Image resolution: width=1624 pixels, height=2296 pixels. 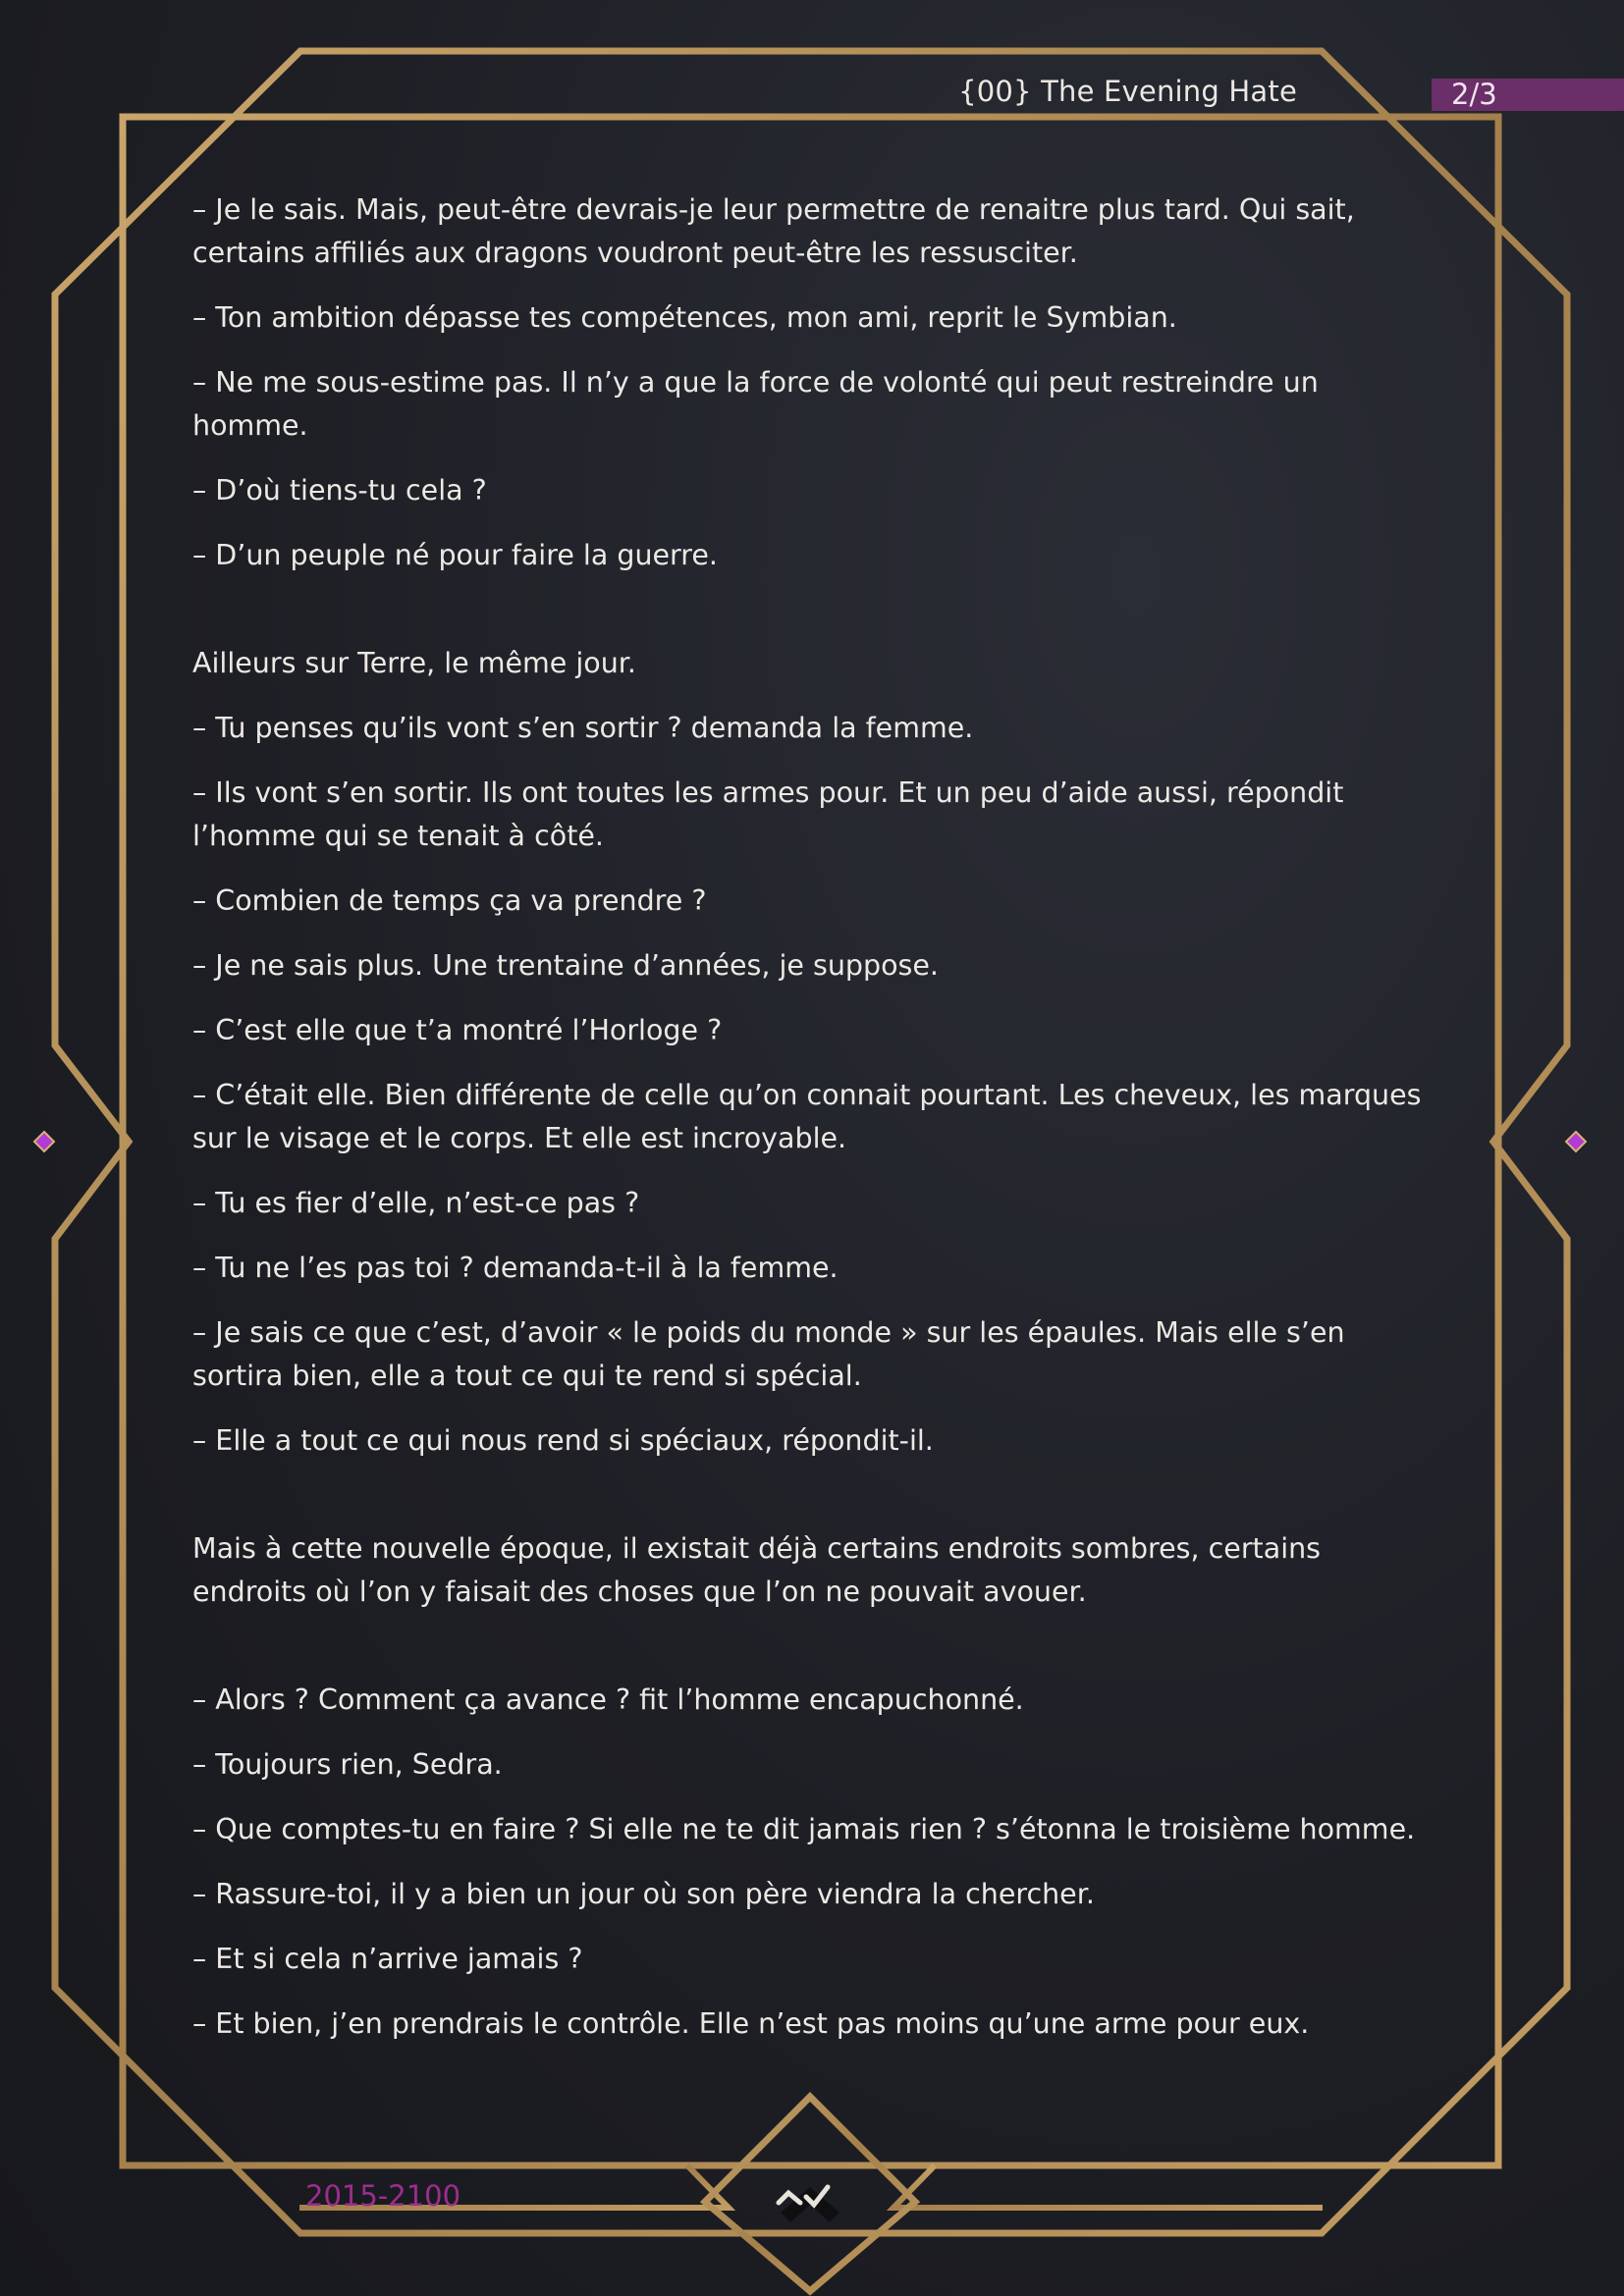 I want to click on paragraph: – Tu es fier d’elle, n’est-ce pas ?, so click(x=416, y=1203).